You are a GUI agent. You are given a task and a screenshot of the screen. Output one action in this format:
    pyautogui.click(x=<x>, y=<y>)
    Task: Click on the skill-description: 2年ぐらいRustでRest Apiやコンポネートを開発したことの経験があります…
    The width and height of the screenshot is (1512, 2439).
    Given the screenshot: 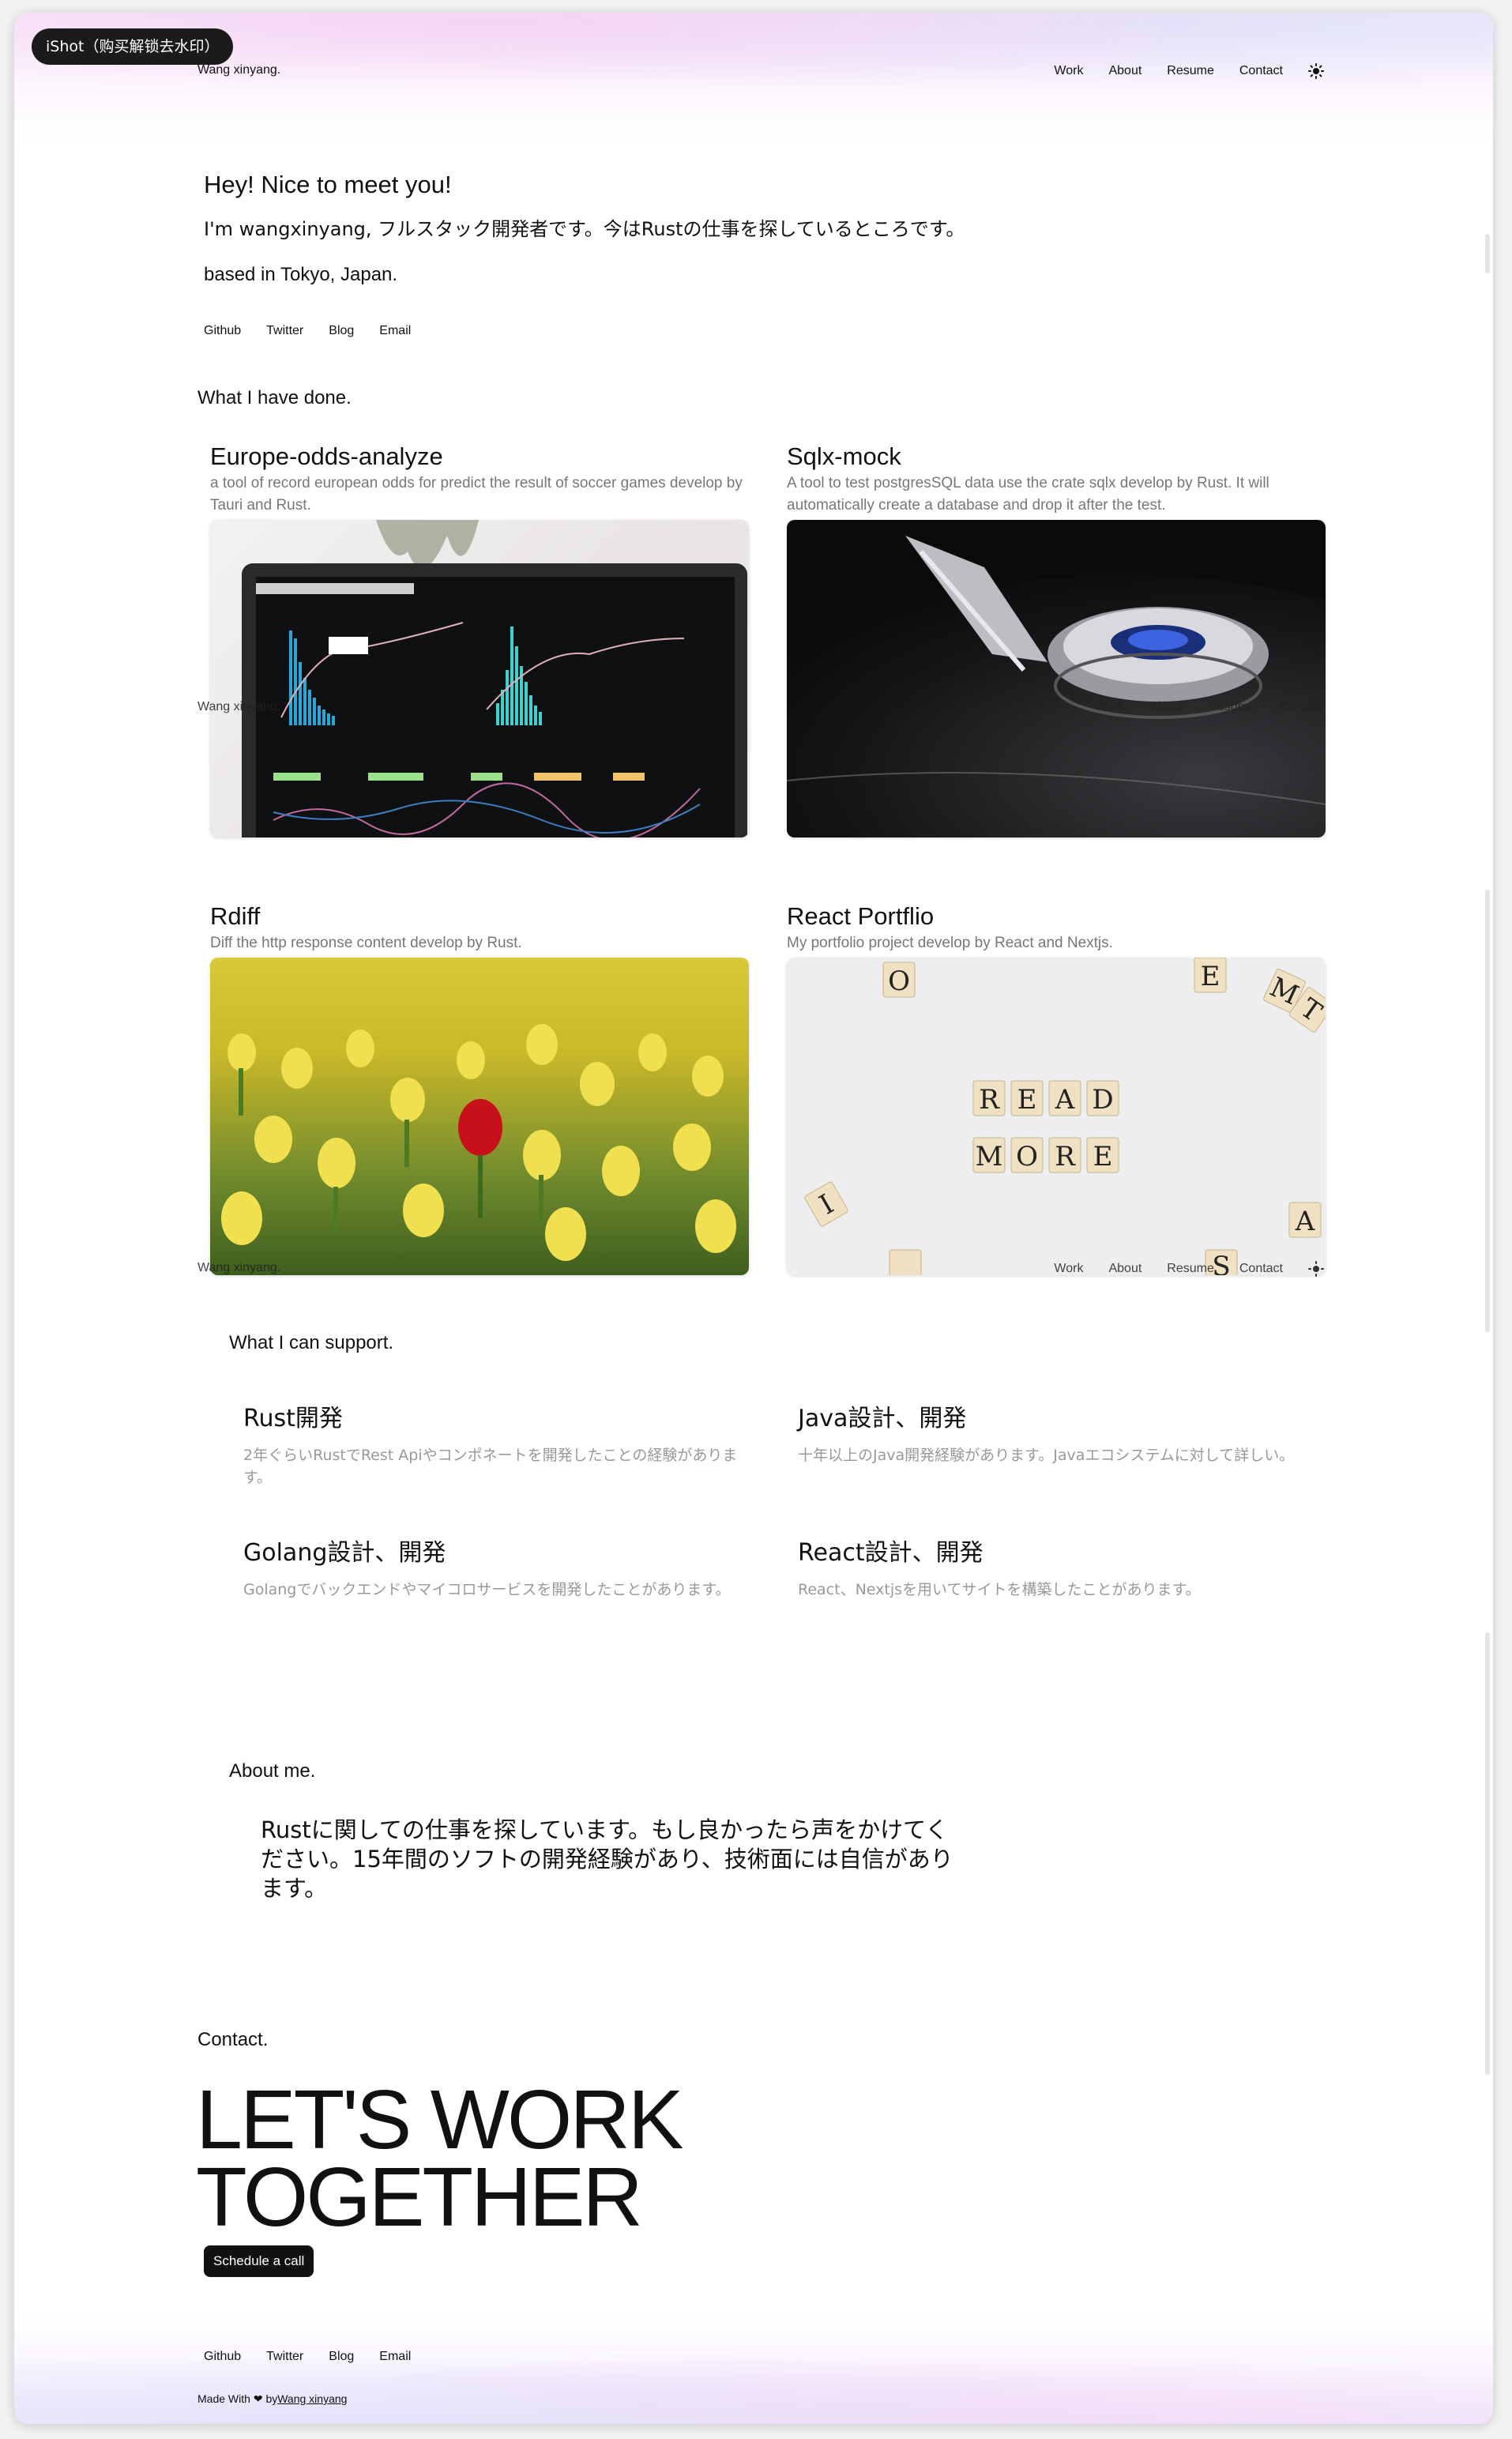 What is the action you would take?
    pyautogui.click(x=490, y=1466)
    